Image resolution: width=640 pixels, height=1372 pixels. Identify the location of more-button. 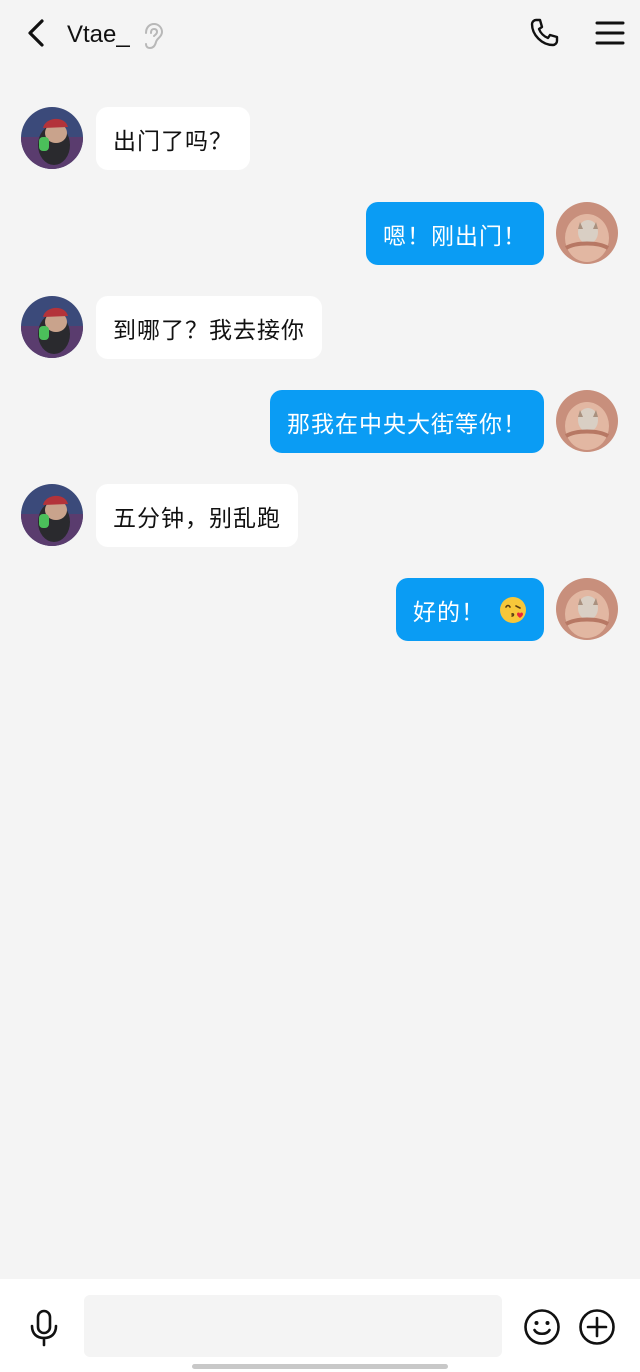
(597, 1327).